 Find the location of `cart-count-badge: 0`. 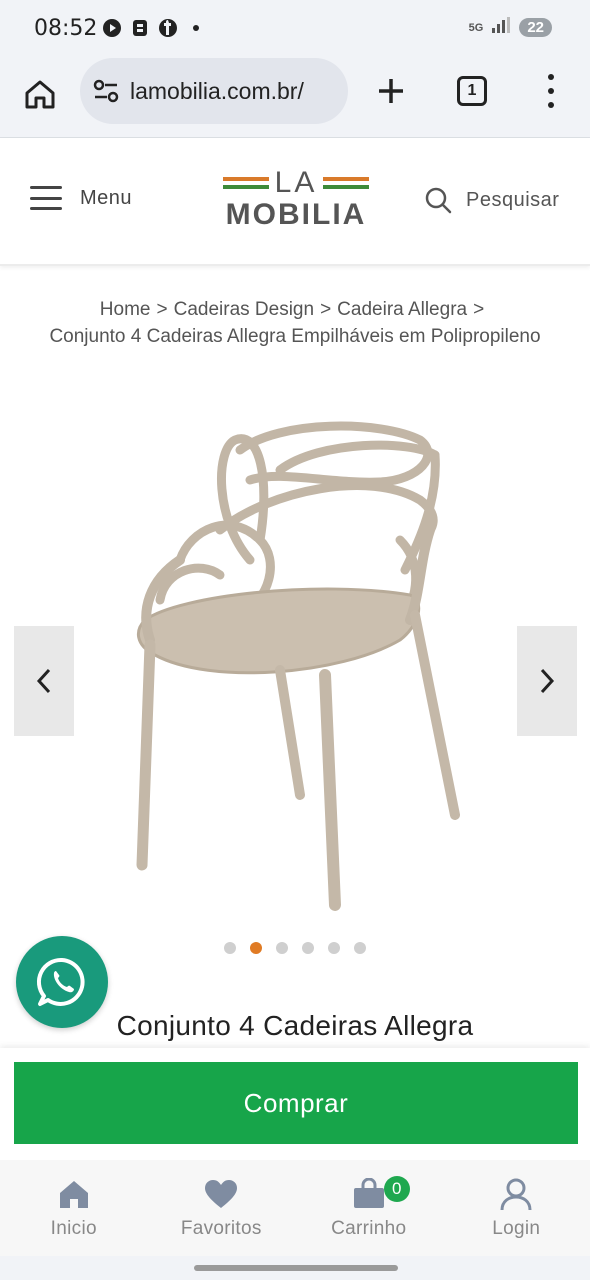

cart-count-badge: 0 is located at coordinates (396, 1189).